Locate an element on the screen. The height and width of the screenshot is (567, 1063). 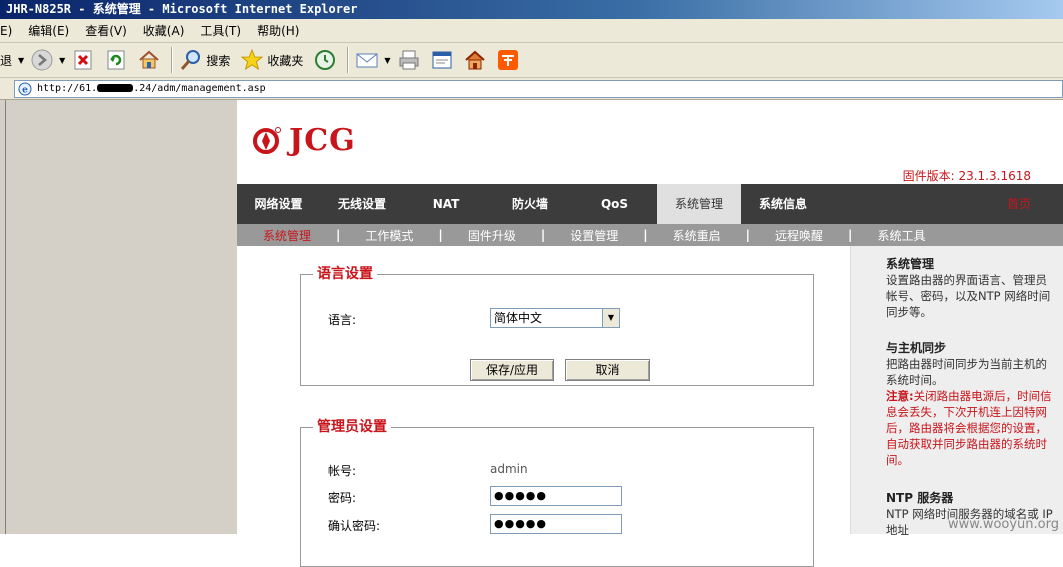
language-settings-group: 语言设置 语言: 简体中文 ▼ 保存/应用 取消 is located at coordinates (557, 325).